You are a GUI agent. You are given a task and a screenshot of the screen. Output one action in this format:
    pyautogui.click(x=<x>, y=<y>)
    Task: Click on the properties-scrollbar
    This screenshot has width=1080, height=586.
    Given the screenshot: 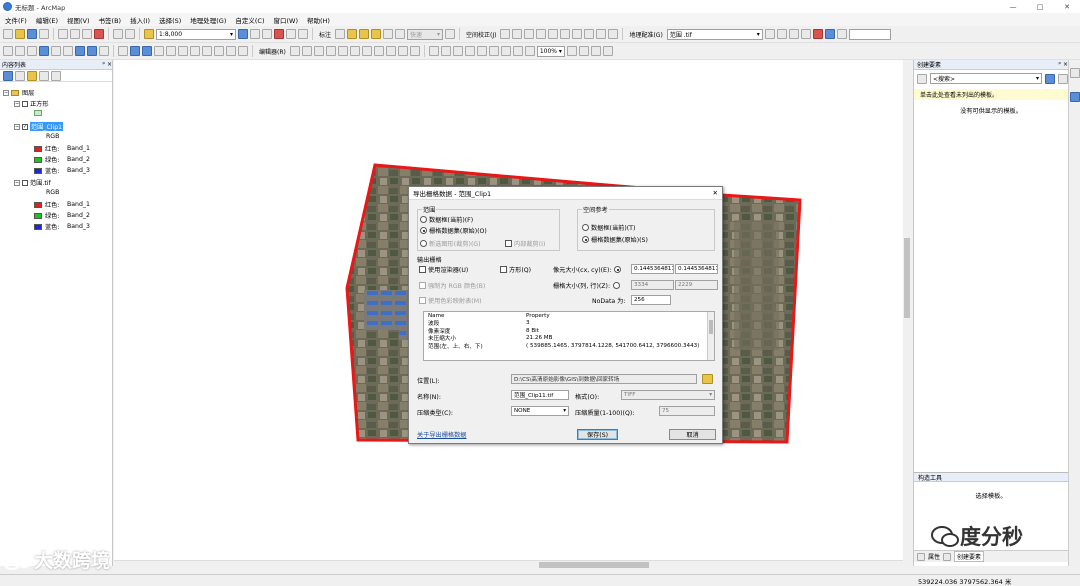 What is the action you would take?
    pyautogui.click(x=710, y=336)
    